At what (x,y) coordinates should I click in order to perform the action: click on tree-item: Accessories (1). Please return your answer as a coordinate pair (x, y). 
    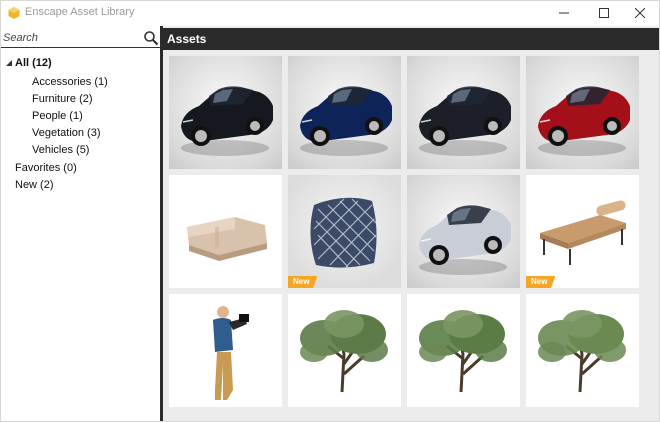
    Looking at the image, I should click on (70, 82).